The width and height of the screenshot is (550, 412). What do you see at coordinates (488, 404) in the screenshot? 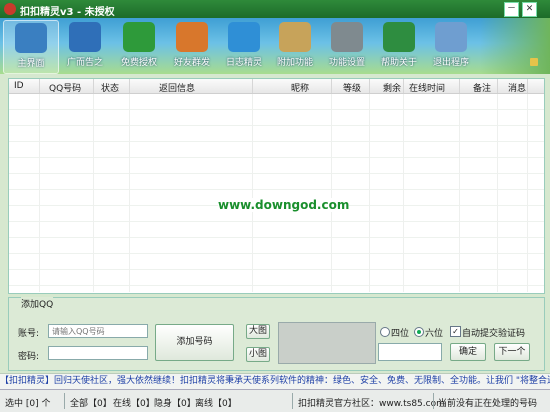
I see `status-current: 当前没有正在处理的号码` at bounding box center [488, 404].